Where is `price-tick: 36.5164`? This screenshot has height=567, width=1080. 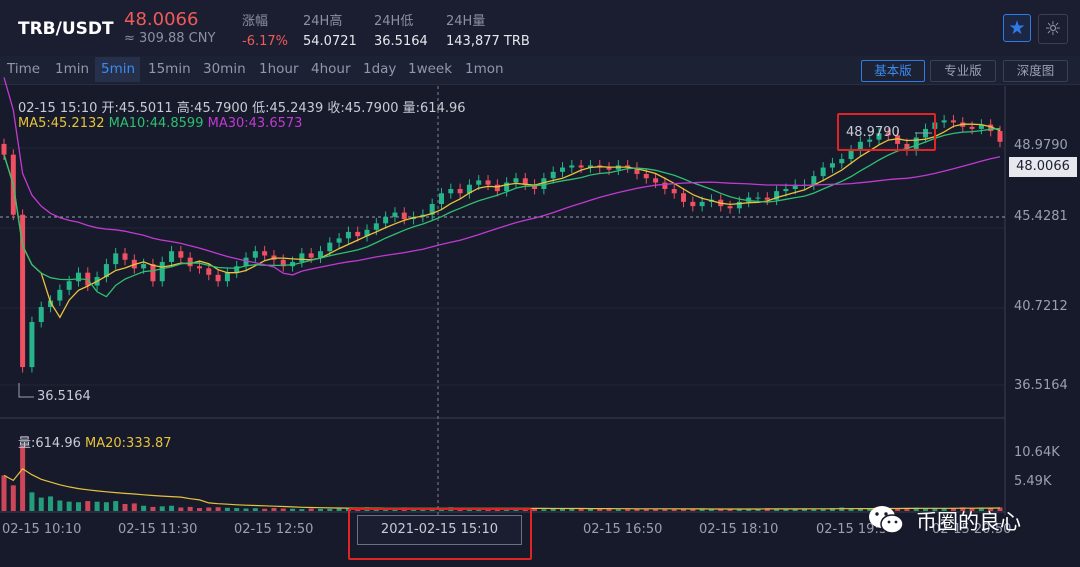
price-tick: 36.5164 is located at coordinates (1041, 385).